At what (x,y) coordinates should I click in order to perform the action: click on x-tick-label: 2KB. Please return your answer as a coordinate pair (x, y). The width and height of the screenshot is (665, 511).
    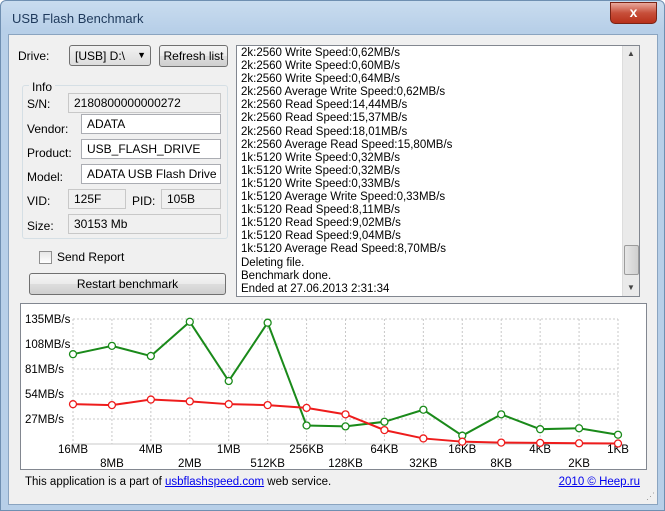
    Looking at the image, I should click on (579, 463).